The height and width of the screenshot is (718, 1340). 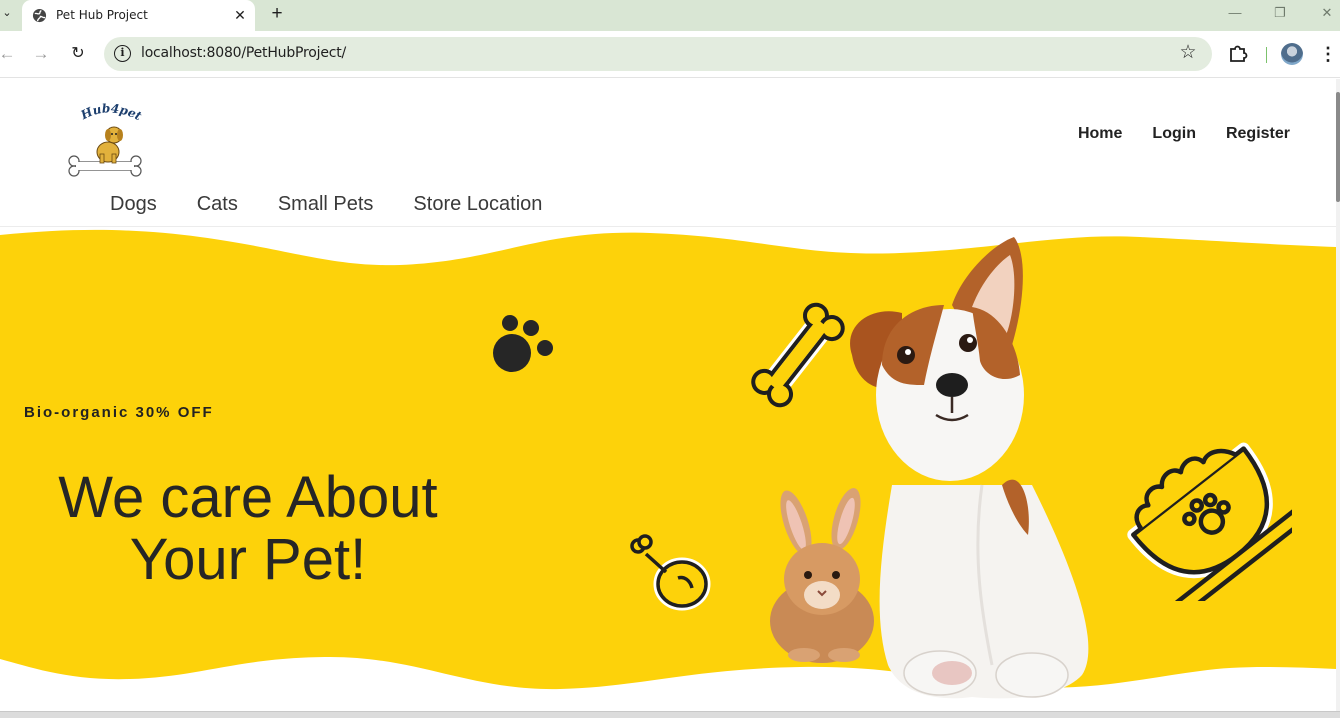 What do you see at coordinates (78, 54) in the screenshot?
I see `reload-icon: ↻` at bounding box center [78, 54].